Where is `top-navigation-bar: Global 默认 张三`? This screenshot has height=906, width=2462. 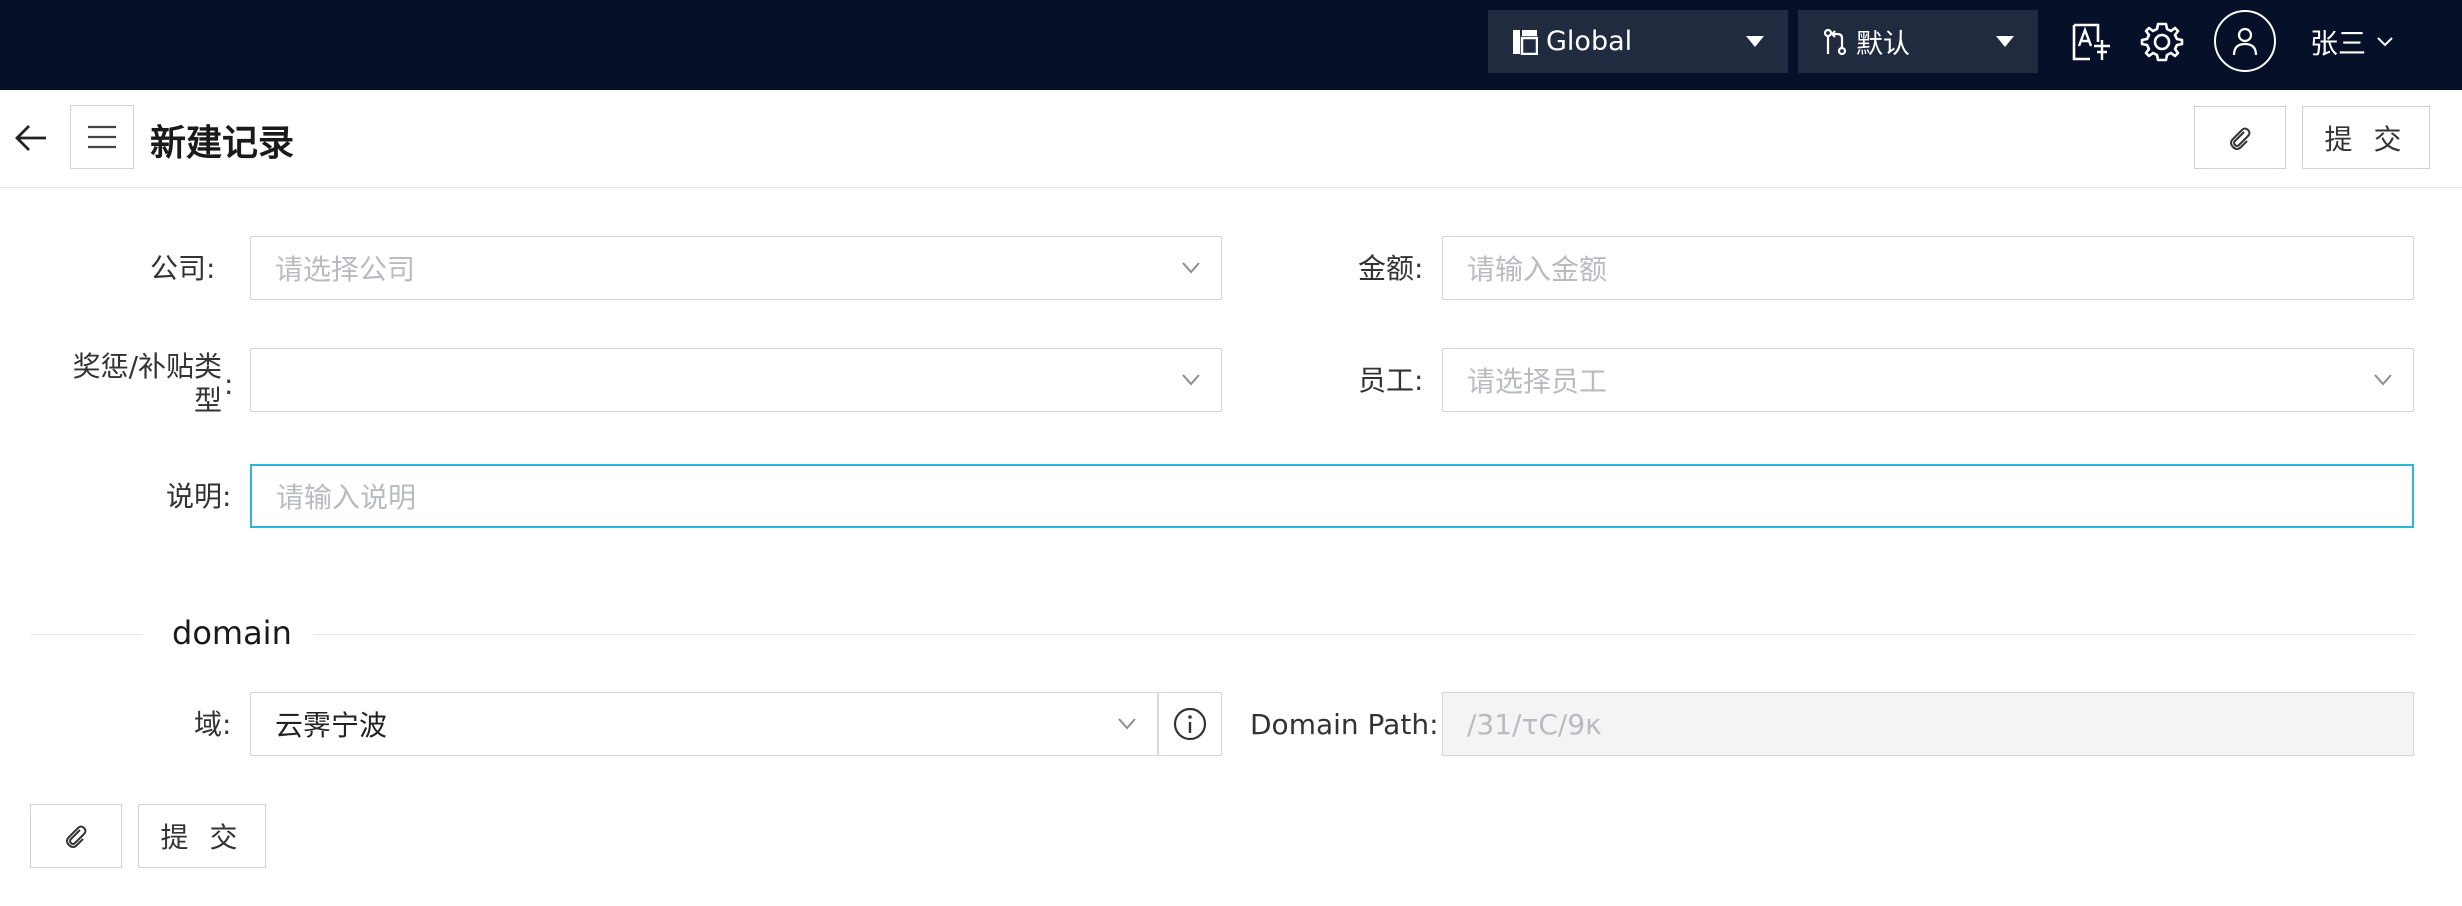 top-navigation-bar: Global 默认 张三 is located at coordinates (1231, 45).